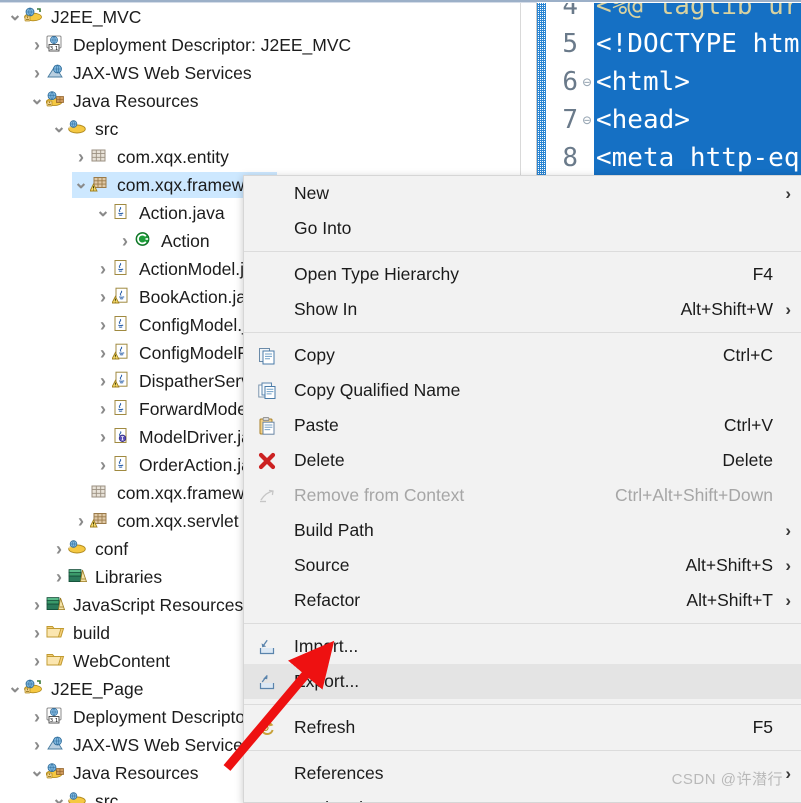 The height and width of the screenshot is (803, 801). Describe the element at coordinates (178, 520) in the screenshot. I see `tree-item-label: com.xqx.servlet` at that location.